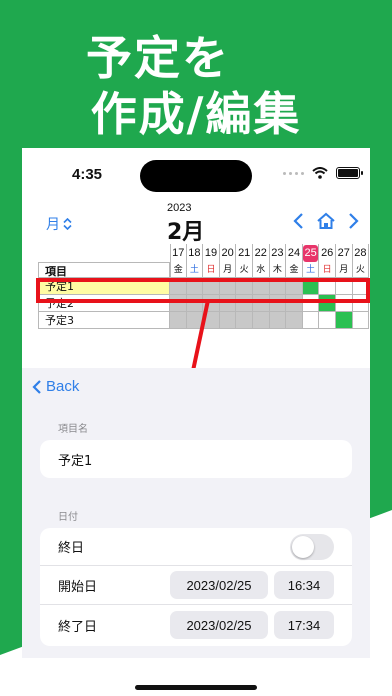 Image resolution: width=392 pixels, height=696 pixels. I want to click on back-label: Back, so click(63, 386).